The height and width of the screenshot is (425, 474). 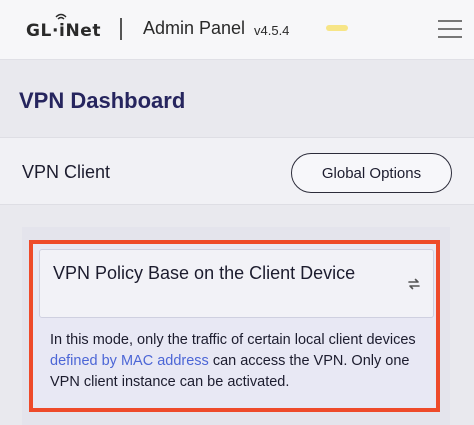 What do you see at coordinates (102, 100) in the screenshot?
I see `page-title: VPN Dashboard` at bounding box center [102, 100].